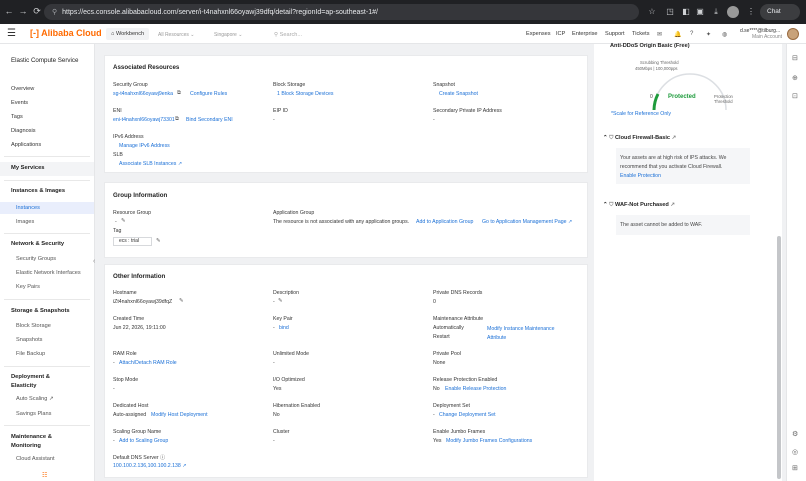  What do you see at coordinates (527, 222) in the screenshot?
I see `go-to-app-mgmt-link: Go to Application Management Page ↗` at bounding box center [527, 222].